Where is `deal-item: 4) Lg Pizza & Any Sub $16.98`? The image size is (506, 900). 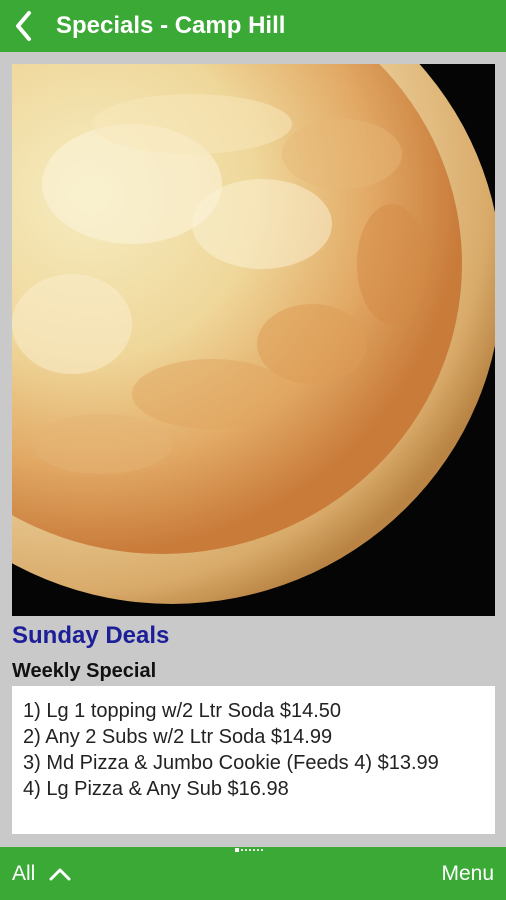 deal-item: 4) Lg Pizza & Any Sub $16.98 is located at coordinates (156, 789).